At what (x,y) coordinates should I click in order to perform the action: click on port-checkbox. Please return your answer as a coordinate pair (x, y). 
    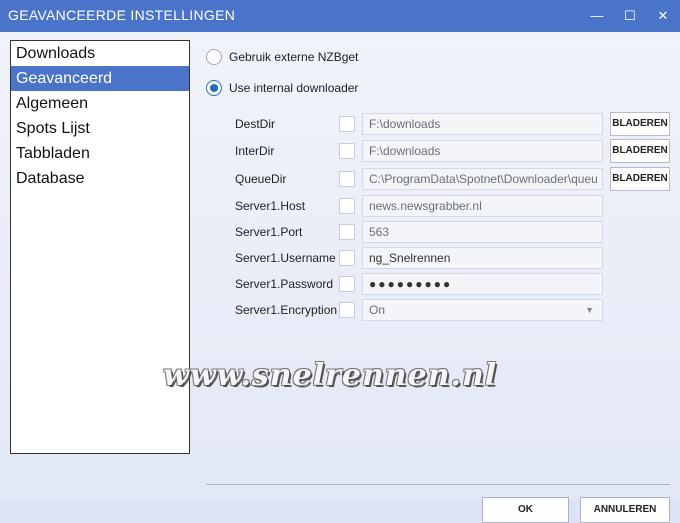
    Looking at the image, I should click on (347, 232).